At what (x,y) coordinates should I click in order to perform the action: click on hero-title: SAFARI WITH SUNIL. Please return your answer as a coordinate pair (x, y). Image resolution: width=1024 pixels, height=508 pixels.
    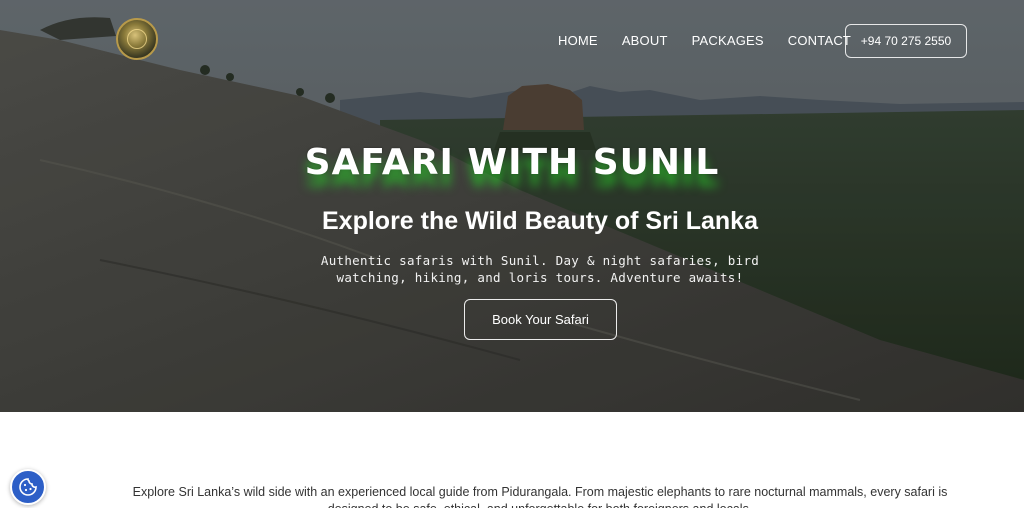
    Looking at the image, I should click on (512, 162).